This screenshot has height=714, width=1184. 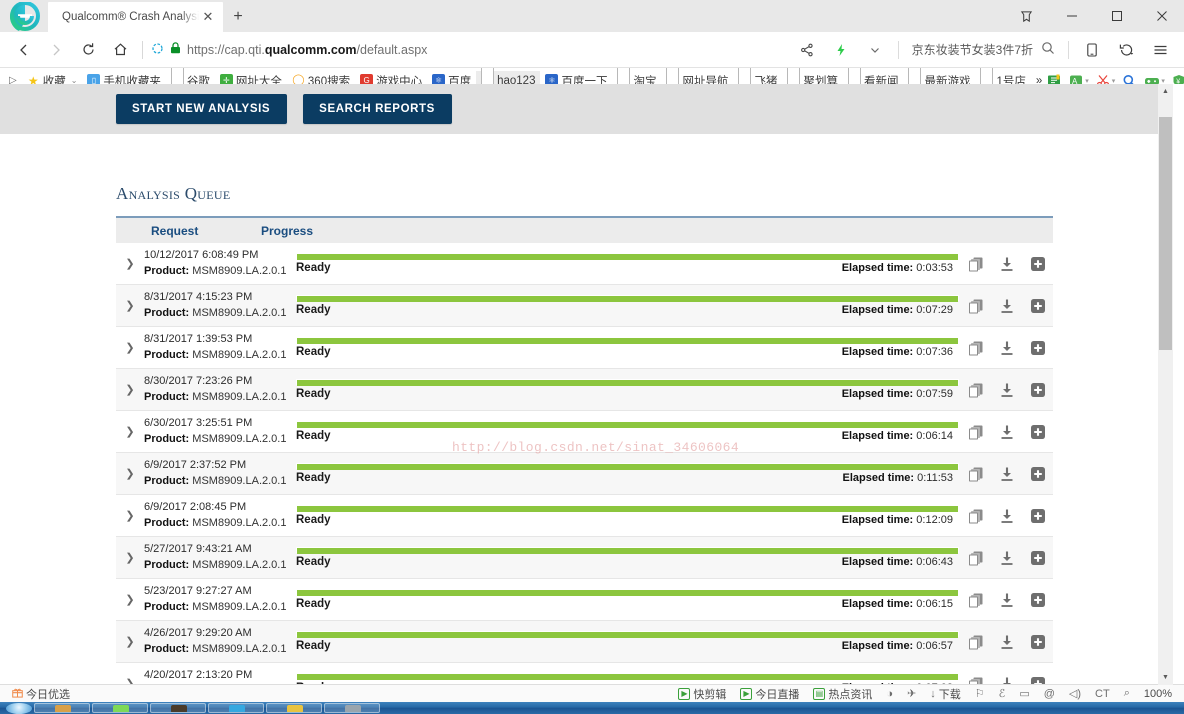 I want to click on status-rocket-boost: ✈, so click(x=911, y=693).